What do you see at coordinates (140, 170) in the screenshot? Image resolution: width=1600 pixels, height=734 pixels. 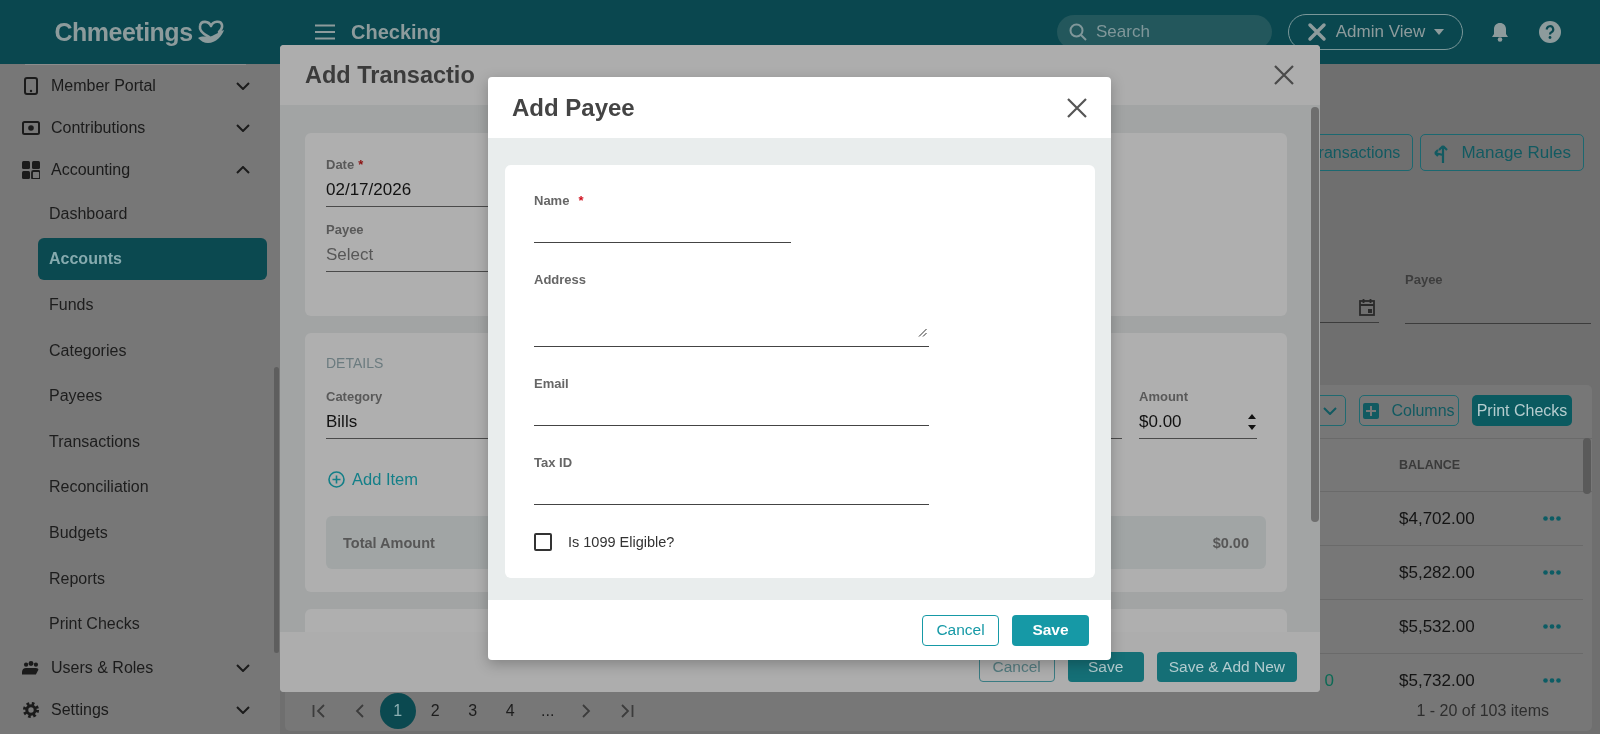 I see `sidebar-item: Accounting` at bounding box center [140, 170].